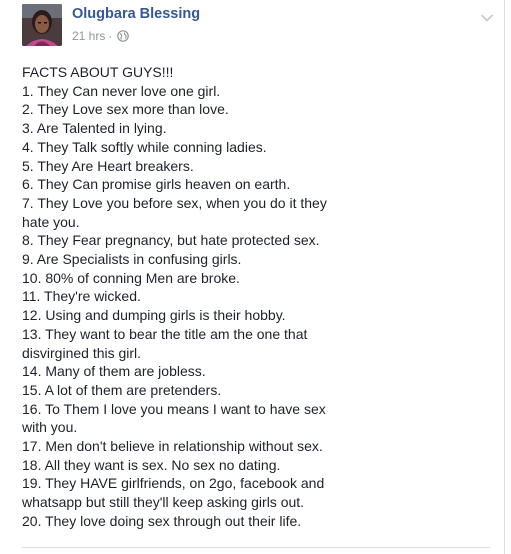  What do you see at coordinates (136, 14) in the screenshot?
I see `author-name-link: Olugbara Blessing` at bounding box center [136, 14].